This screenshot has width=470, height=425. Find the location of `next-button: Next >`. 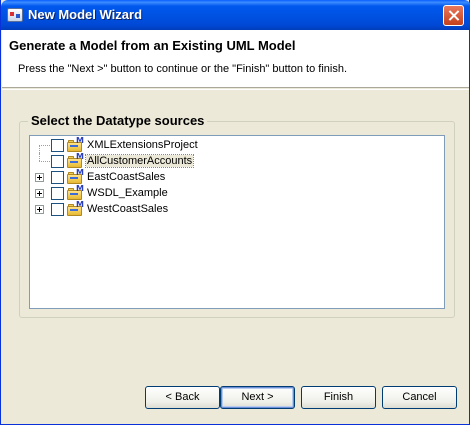

next-button: Next > is located at coordinates (257, 397).